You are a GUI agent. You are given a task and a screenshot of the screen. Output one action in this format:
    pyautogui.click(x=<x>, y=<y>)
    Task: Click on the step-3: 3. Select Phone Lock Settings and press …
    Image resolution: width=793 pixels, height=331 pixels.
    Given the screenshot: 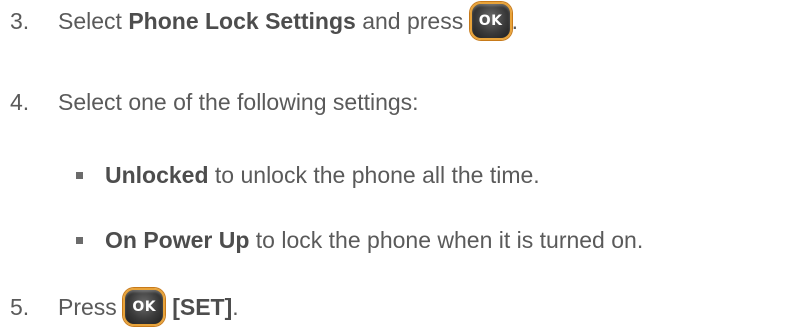 What is the action you would take?
    pyautogui.click(x=259, y=21)
    